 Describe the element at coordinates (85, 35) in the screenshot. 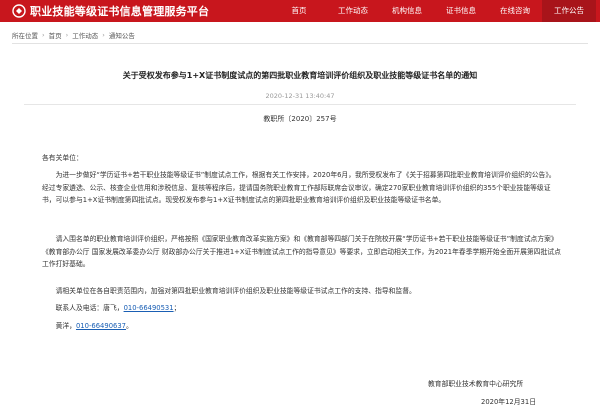

I see `breadcrumb-work-news: 工作动态` at that location.